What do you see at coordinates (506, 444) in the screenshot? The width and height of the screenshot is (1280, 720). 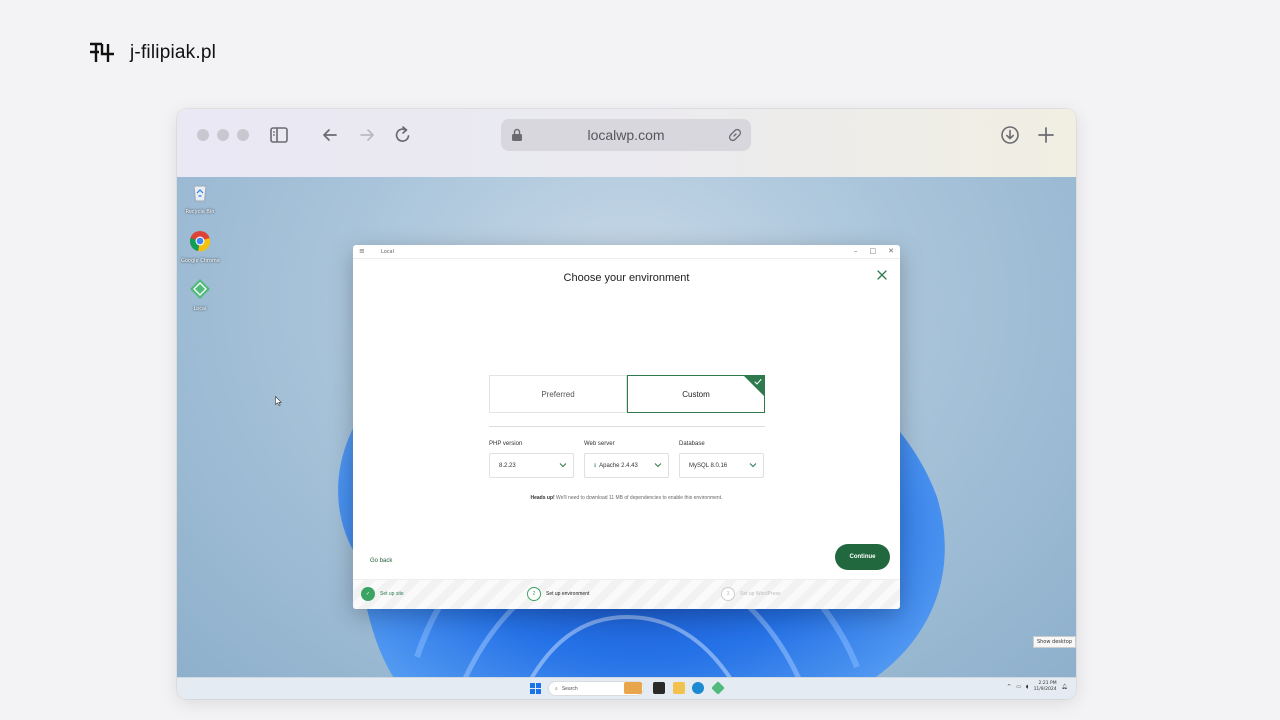 I see `php-version-label: PHP version` at bounding box center [506, 444].